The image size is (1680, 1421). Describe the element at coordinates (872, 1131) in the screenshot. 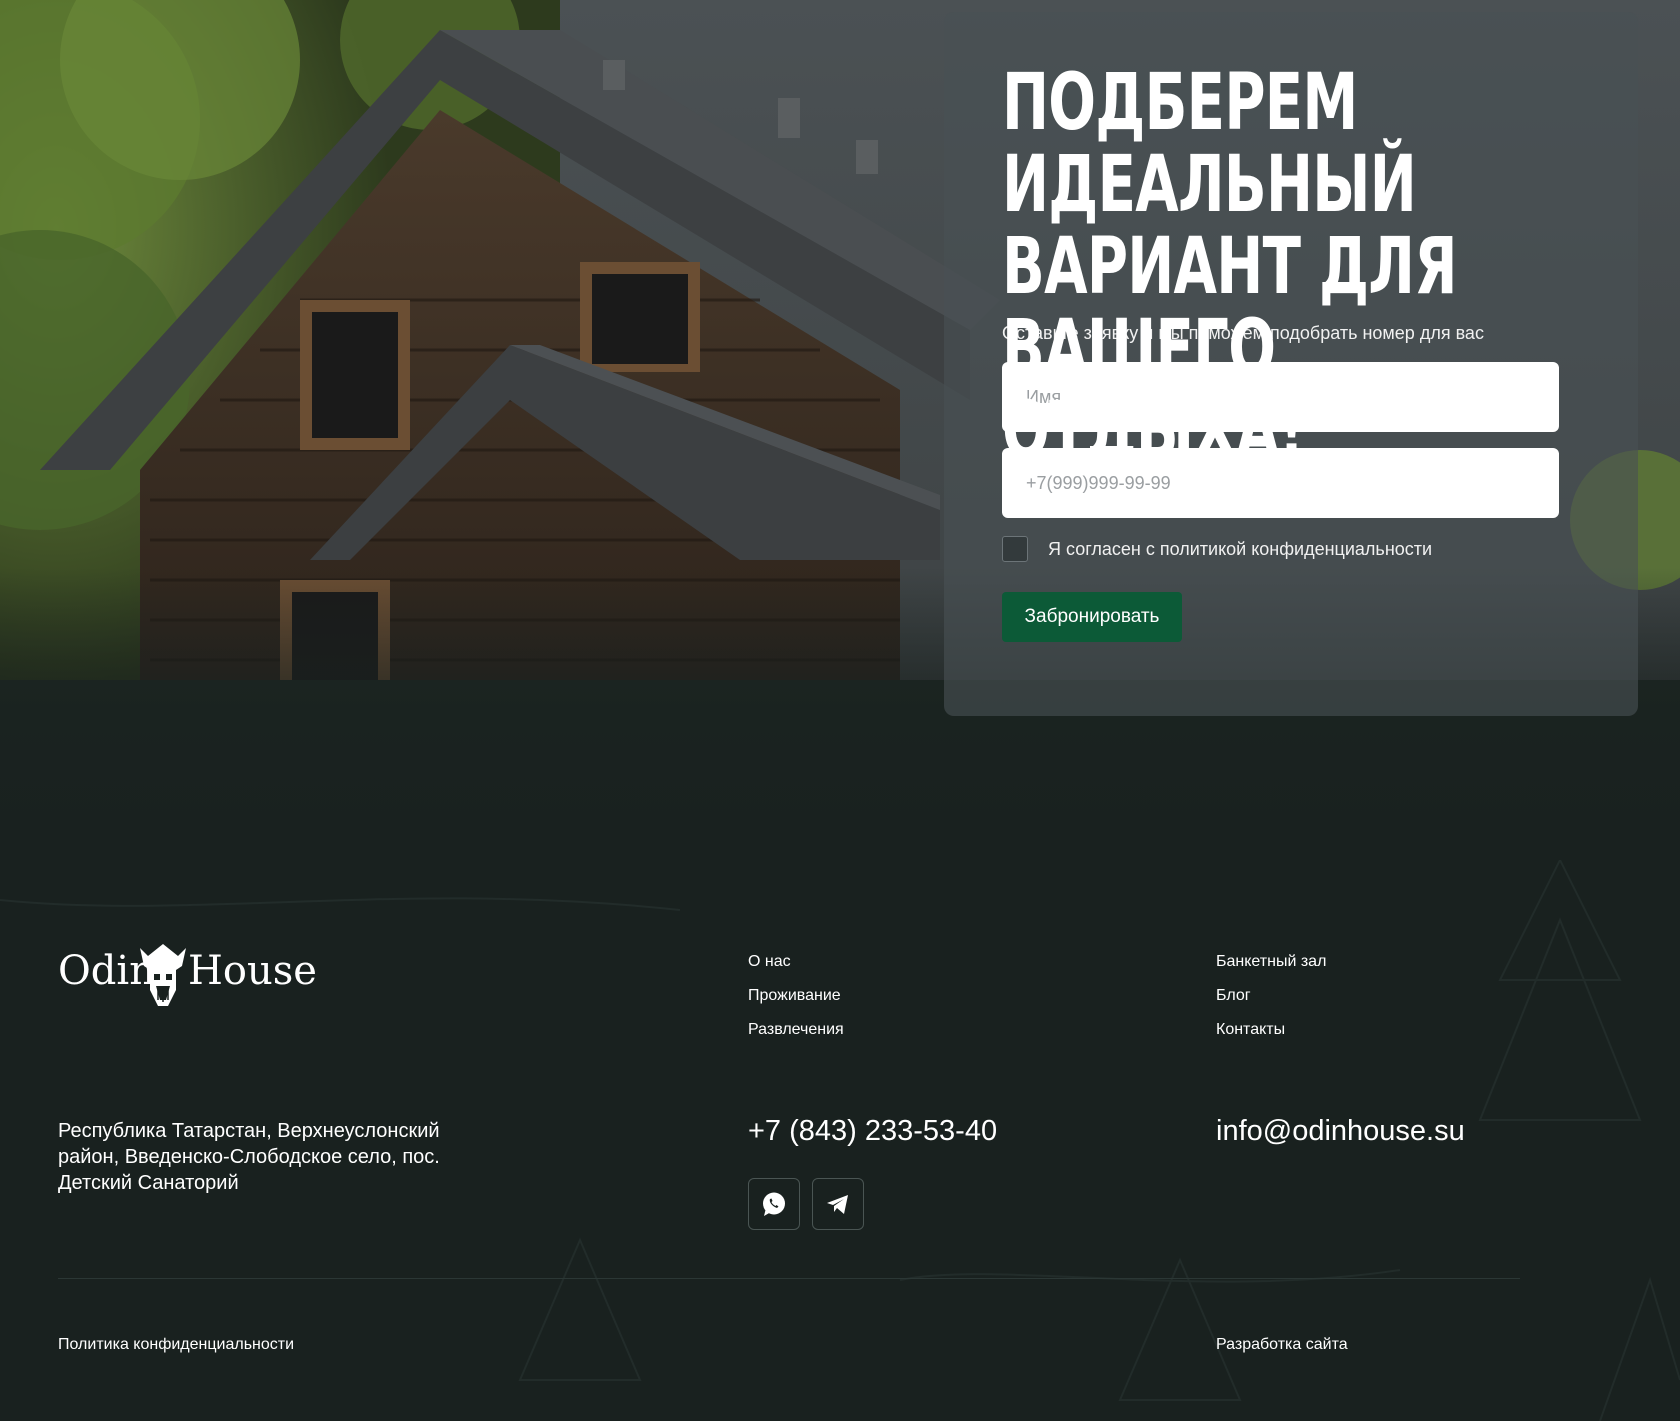

I see `phone-link: +7 (843) 233-53-40` at that location.